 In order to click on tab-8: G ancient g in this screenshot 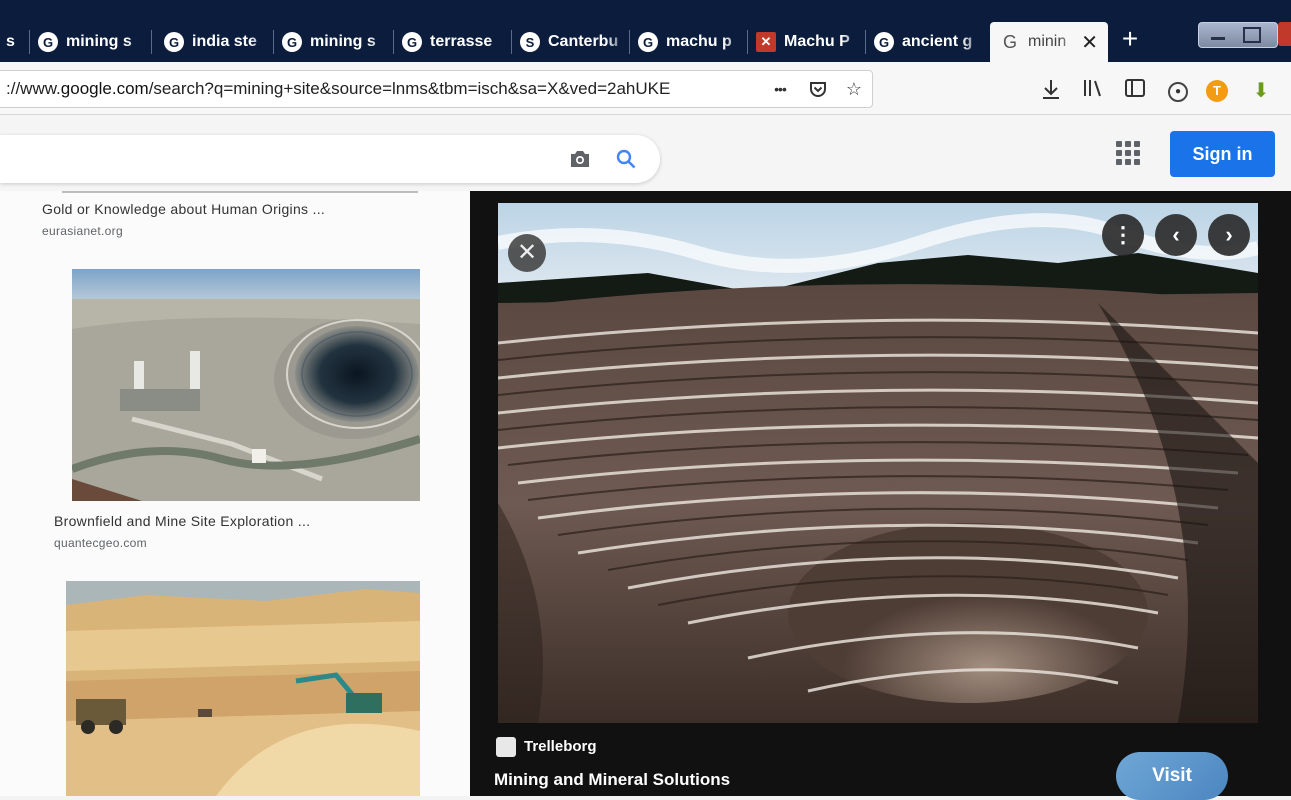, I will do `click(930, 42)`.